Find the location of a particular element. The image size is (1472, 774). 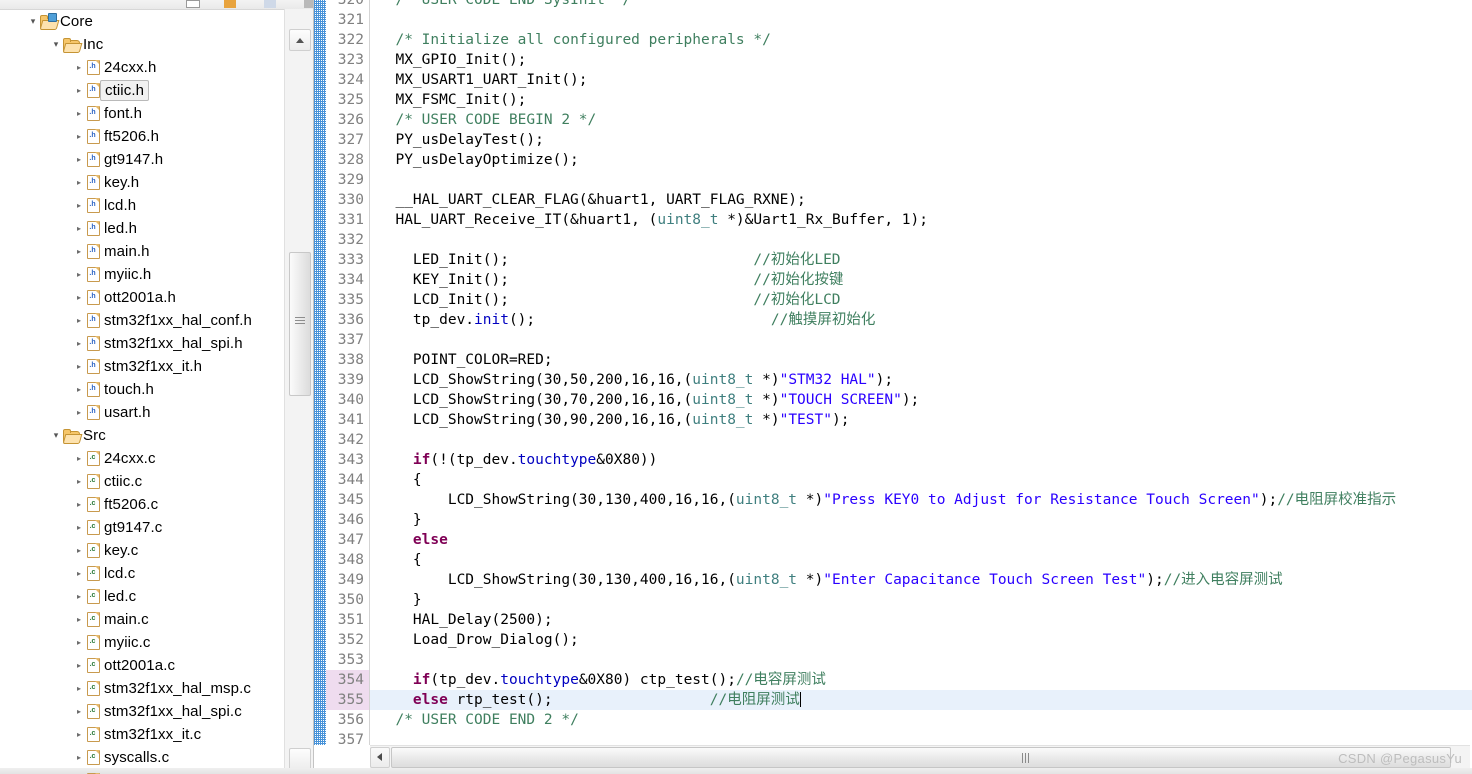

explorer-vertical-scrollbar is located at coordinates (298, 391).